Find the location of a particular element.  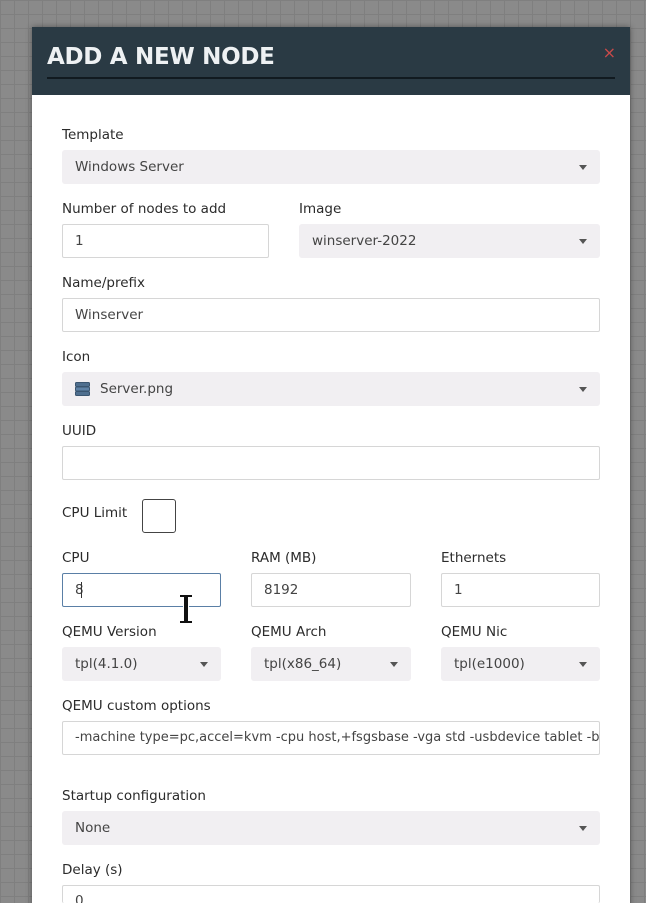

startup-config-select: None is located at coordinates (331, 828).